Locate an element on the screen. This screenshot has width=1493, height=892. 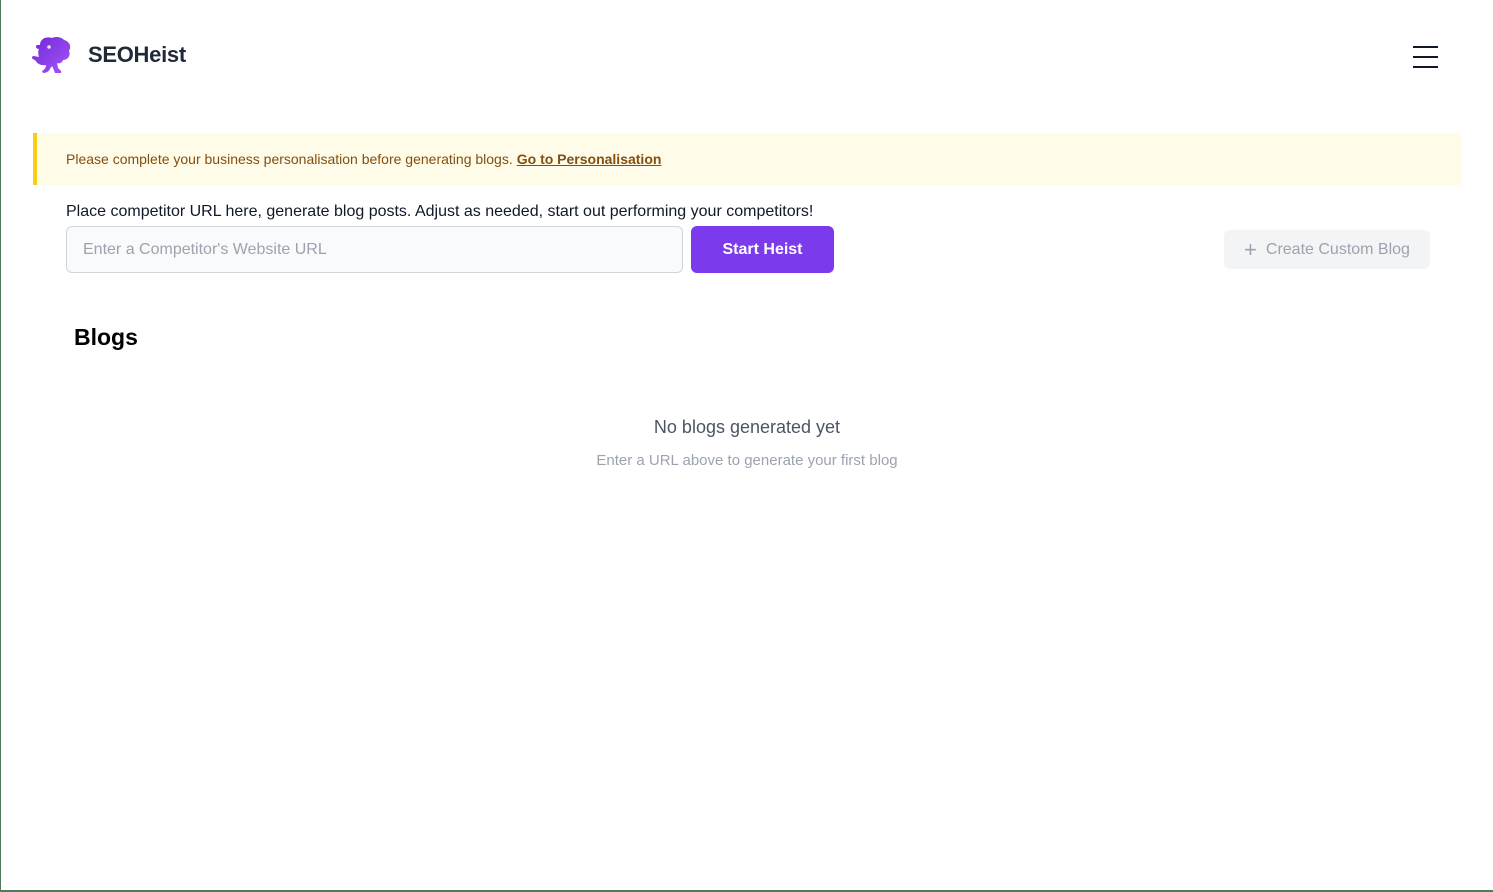
go-to-personalisation-link: Go to Personalisation is located at coordinates (589, 159).